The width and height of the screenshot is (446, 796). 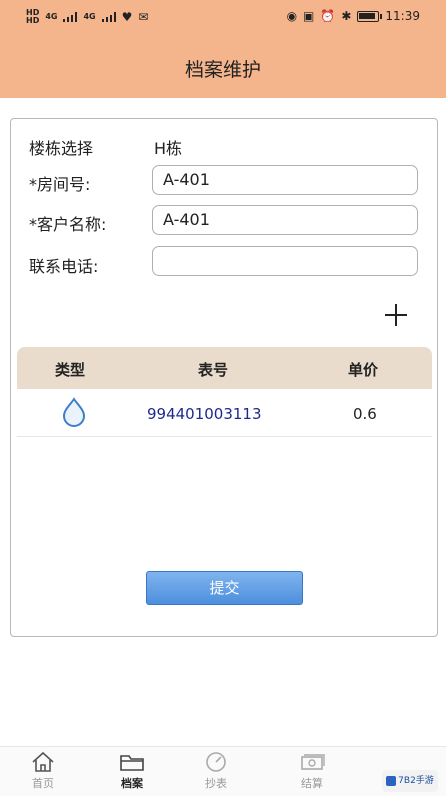 I want to click on tab-settlement-label: 结算, so click(x=312, y=783).